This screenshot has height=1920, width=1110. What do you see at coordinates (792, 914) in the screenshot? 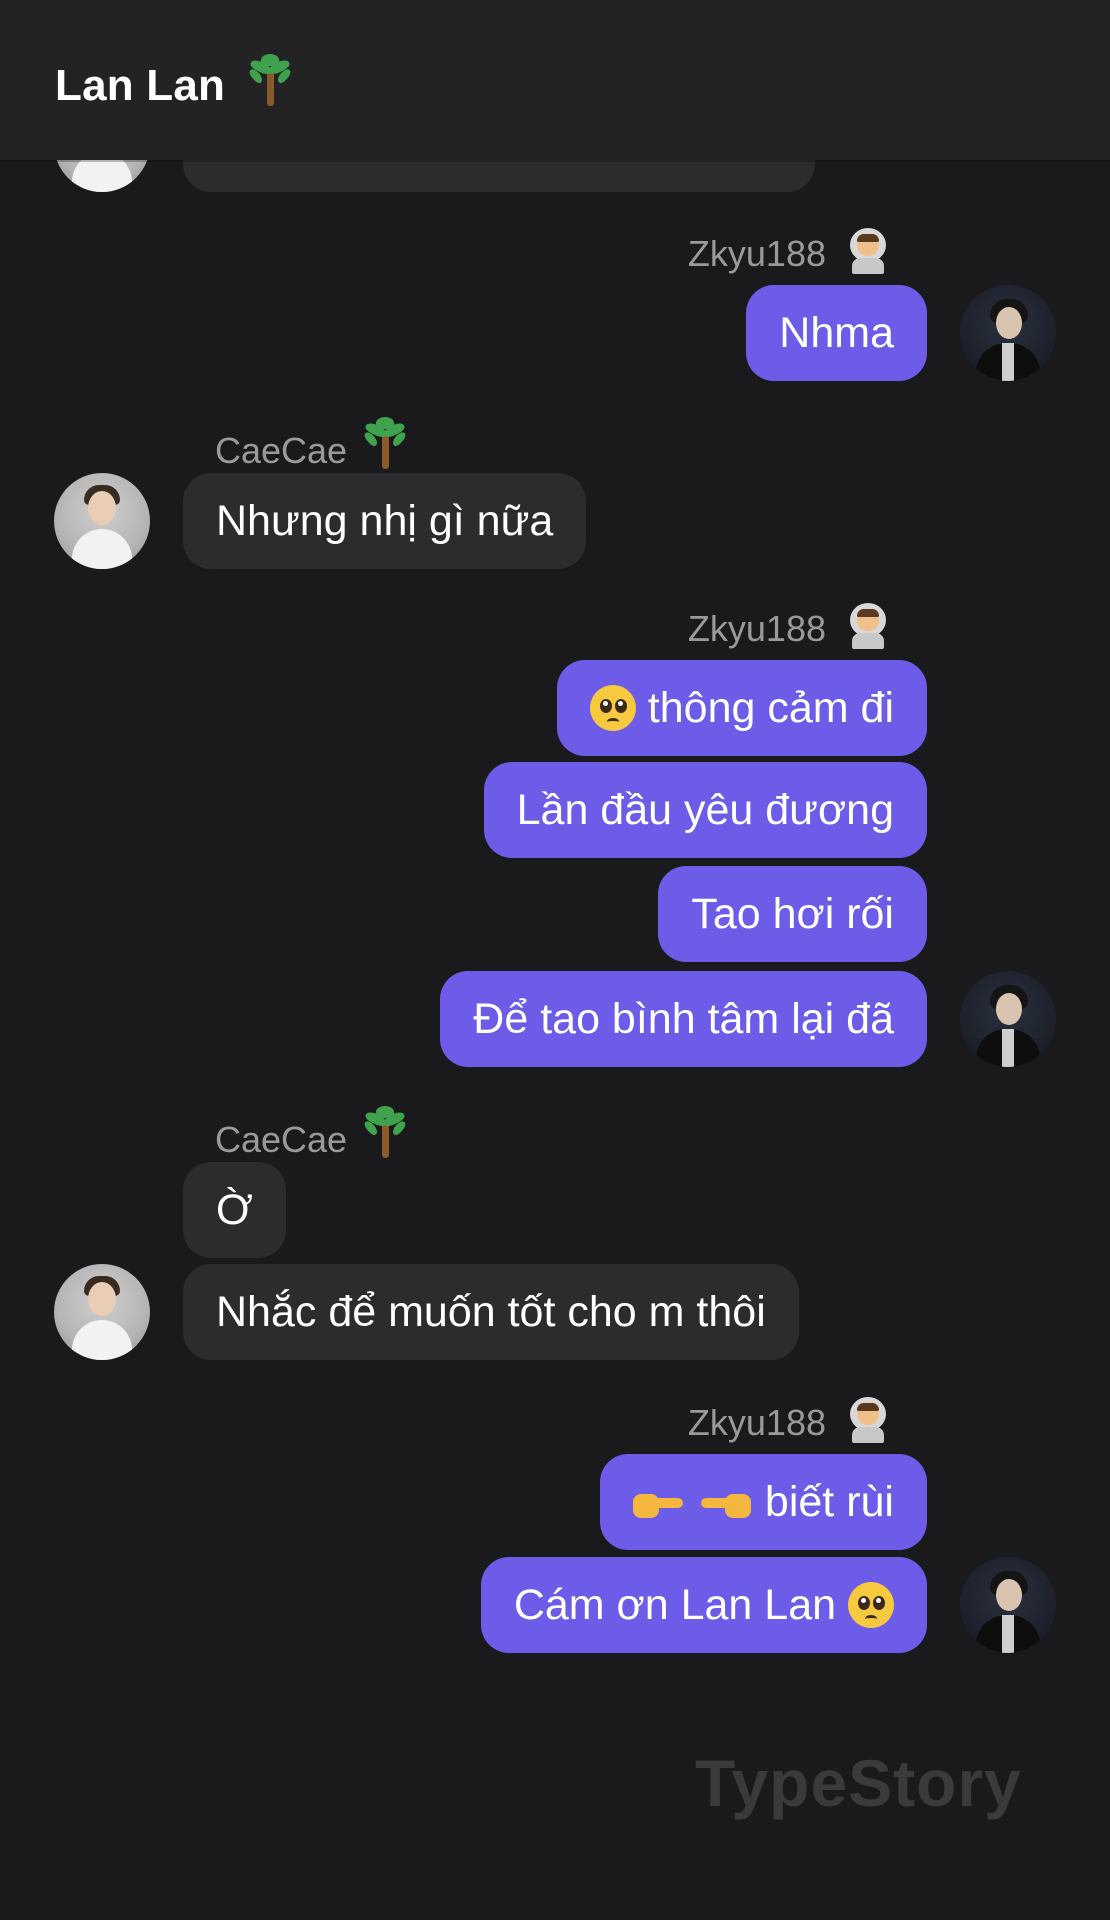
I see `message-bubble-outgoing: Tao hơi rối` at bounding box center [792, 914].